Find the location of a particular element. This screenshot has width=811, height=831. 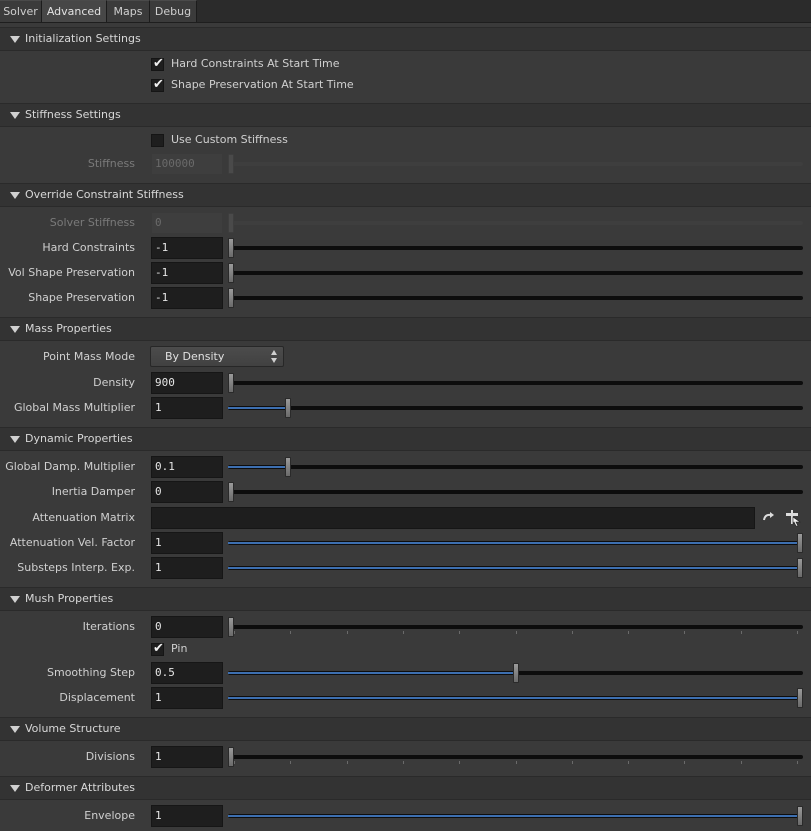

tab-debug: Debug is located at coordinates (173, 11).